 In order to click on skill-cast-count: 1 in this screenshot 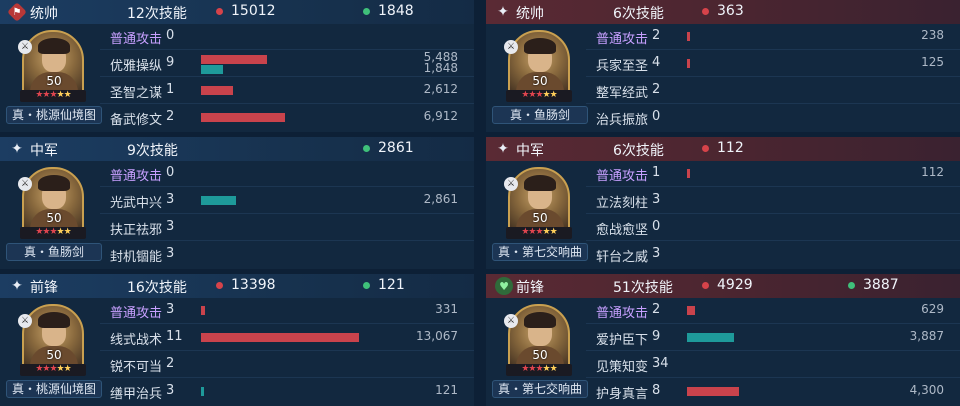, I will do `click(656, 172)`.